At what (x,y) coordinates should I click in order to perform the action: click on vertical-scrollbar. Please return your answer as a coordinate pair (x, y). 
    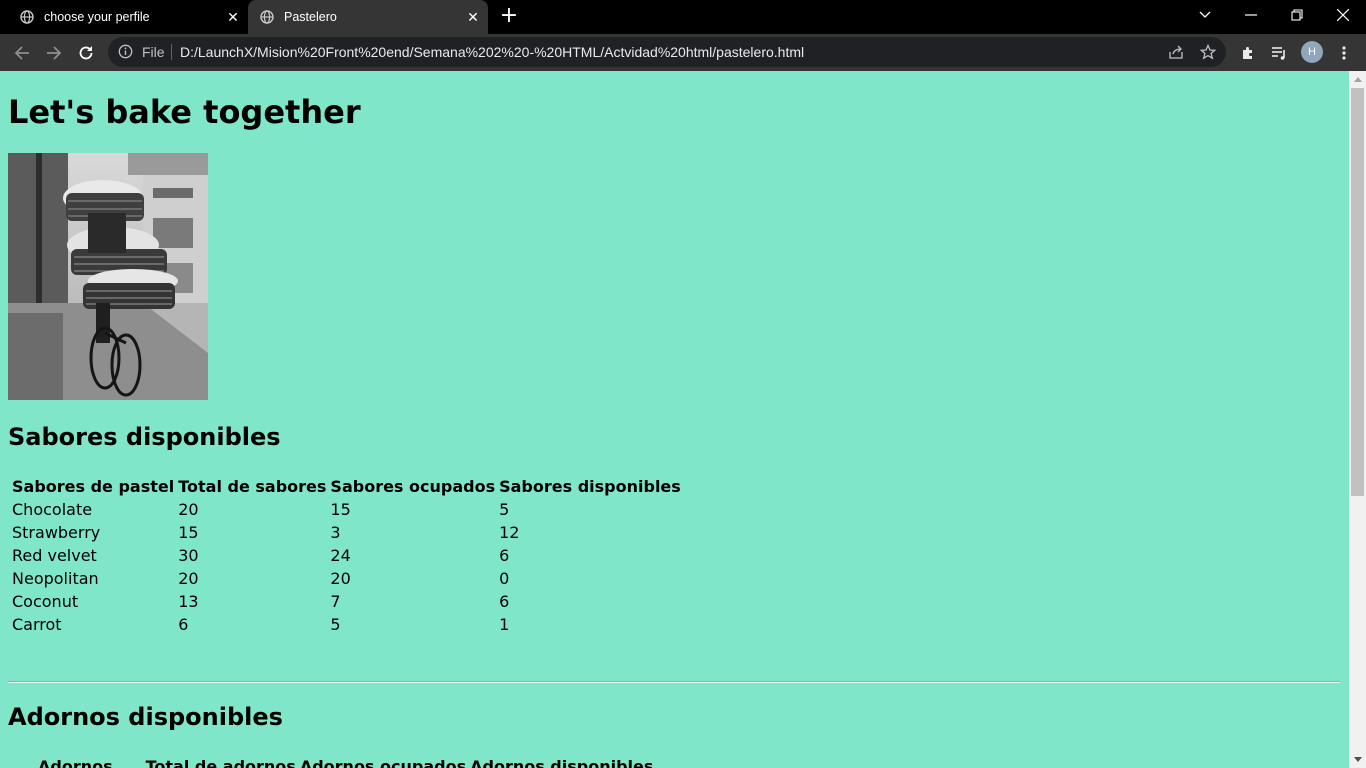
    Looking at the image, I should click on (1357, 419).